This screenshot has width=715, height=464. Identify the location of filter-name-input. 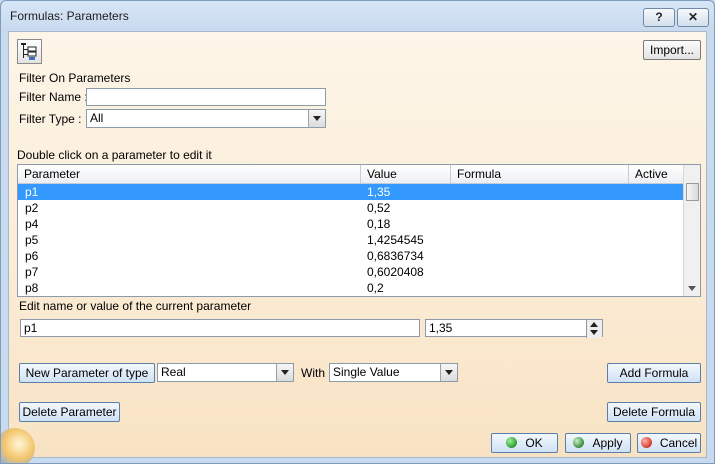
(206, 97).